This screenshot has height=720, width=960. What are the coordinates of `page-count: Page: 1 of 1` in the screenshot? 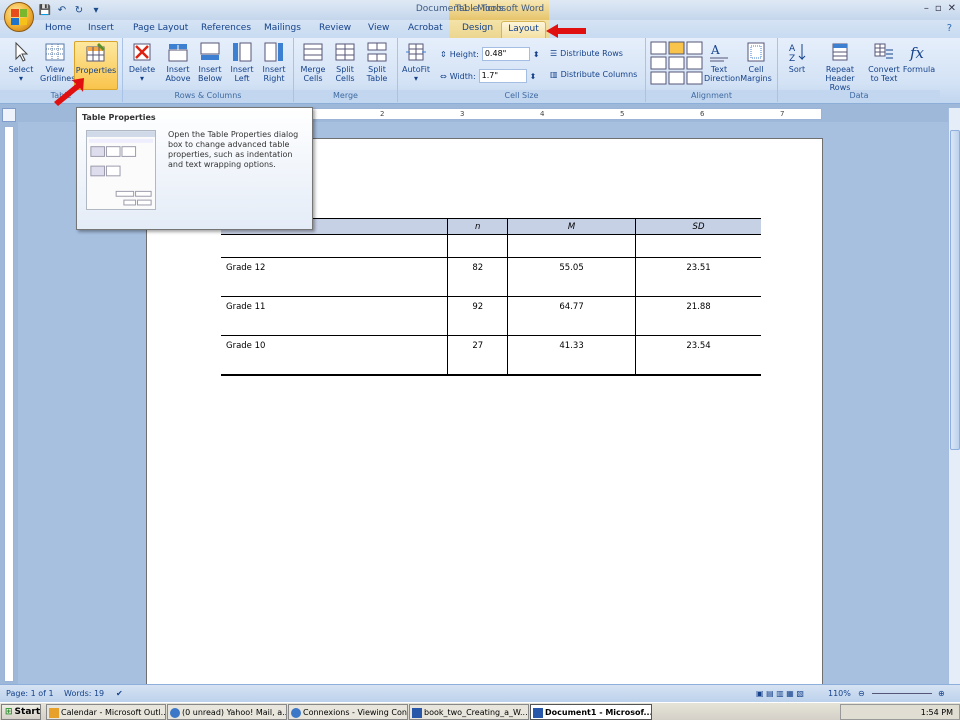 It's located at (30, 693).